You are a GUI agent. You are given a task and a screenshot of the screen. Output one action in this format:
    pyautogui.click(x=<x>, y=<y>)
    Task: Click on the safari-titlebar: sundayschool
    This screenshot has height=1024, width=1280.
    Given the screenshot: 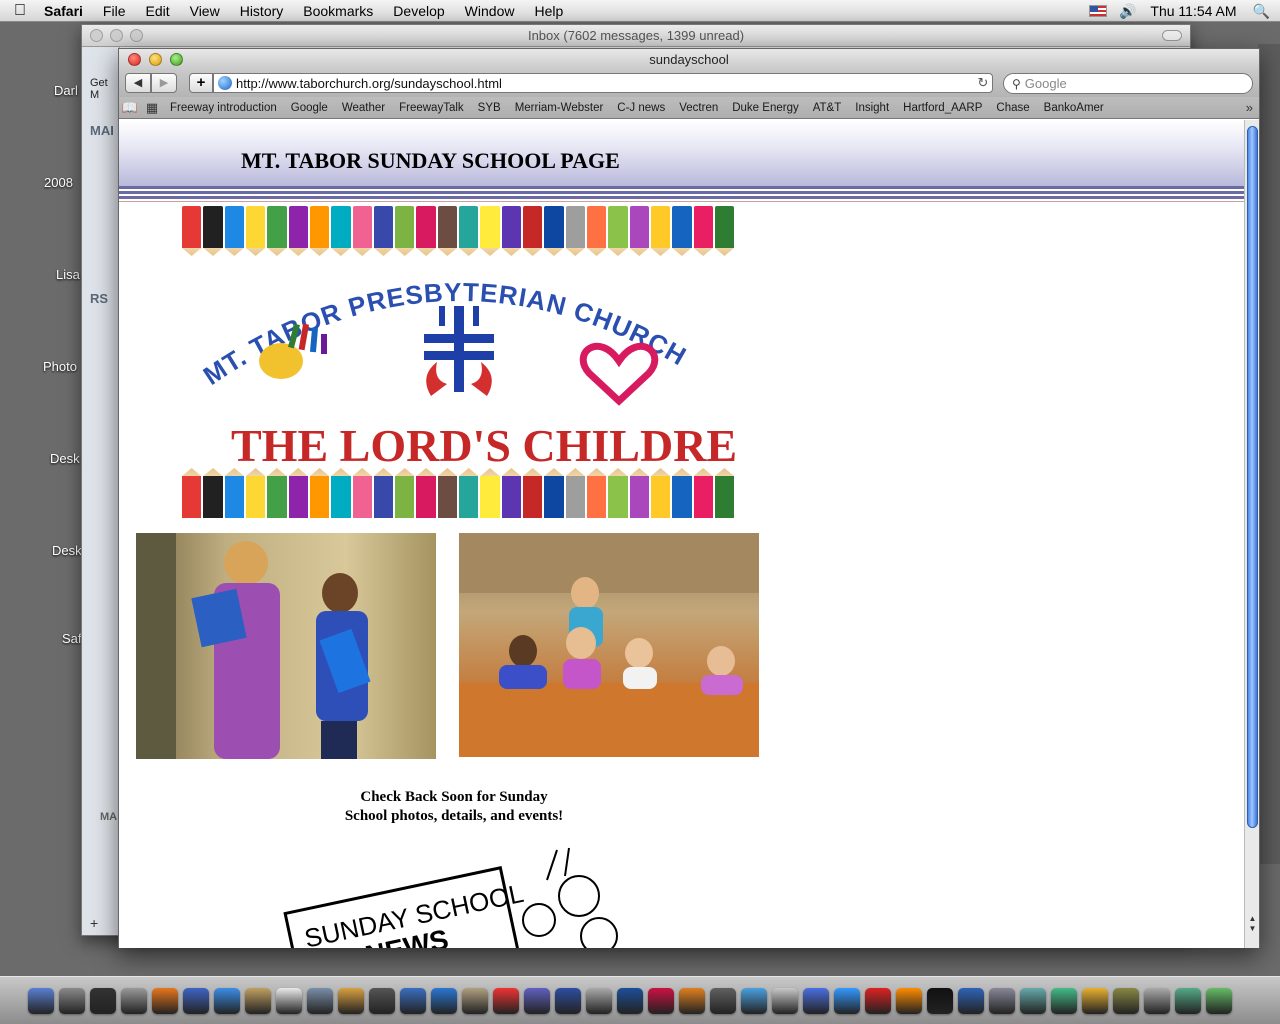 What is the action you would take?
    pyautogui.click(x=689, y=60)
    